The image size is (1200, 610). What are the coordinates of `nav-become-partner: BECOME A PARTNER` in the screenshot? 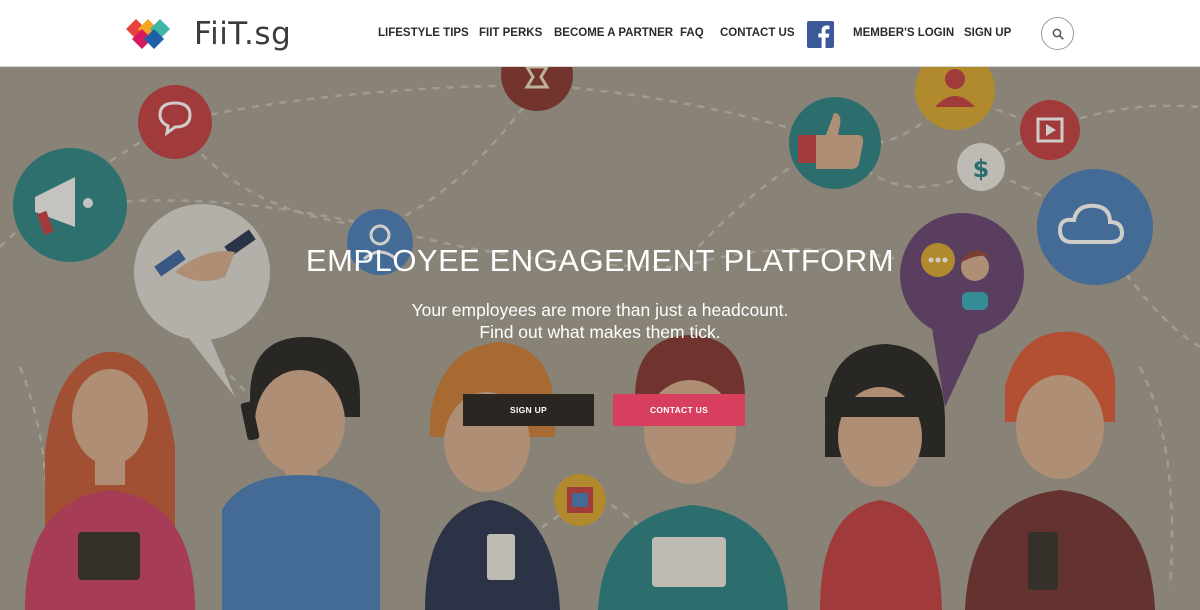 It's located at (613, 33).